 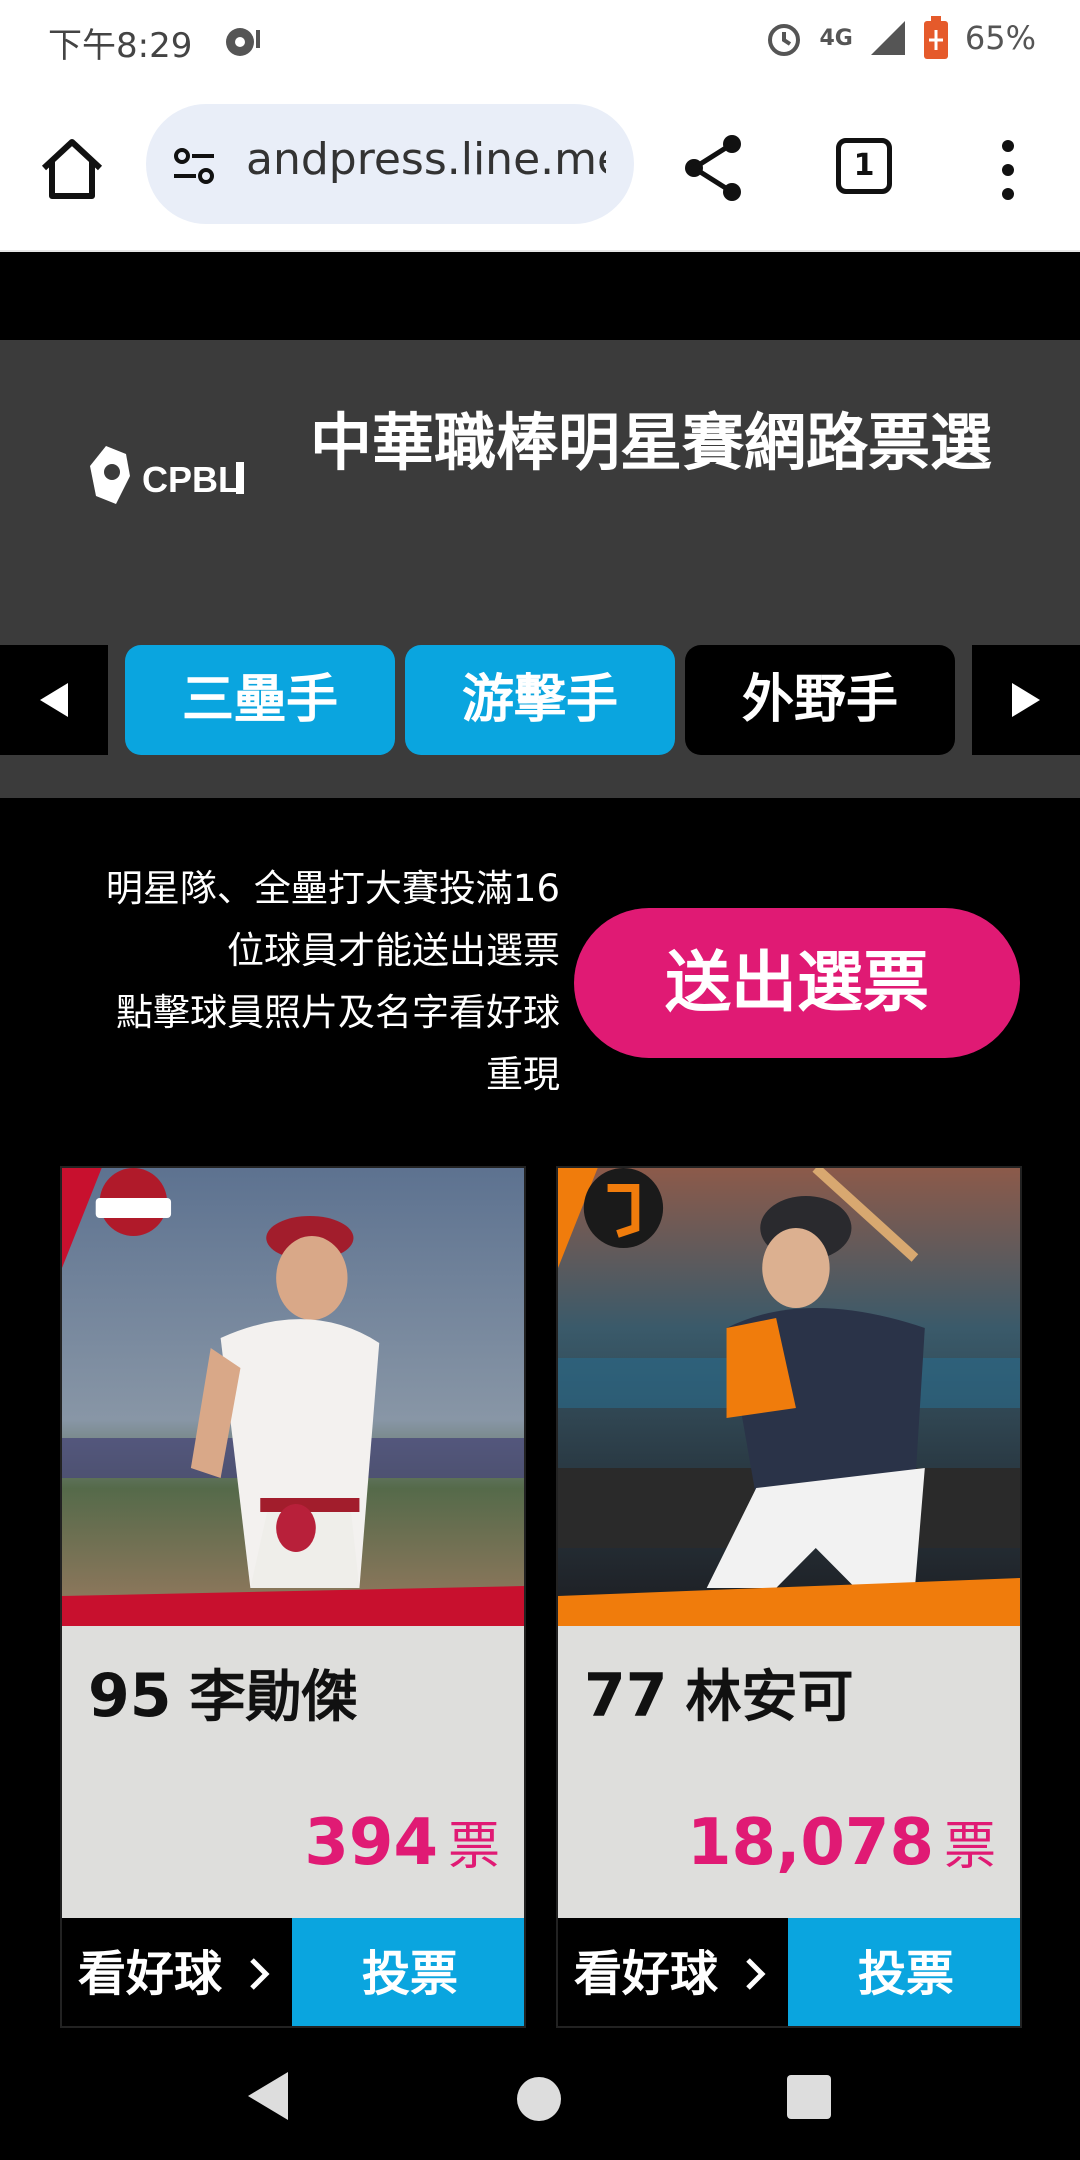 What do you see at coordinates (310, 982) in the screenshot?
I see `voting-notice: 明星隊、全壘打大賽投滿16 位球員才能送出選票 點擊球員照片及名字看好球 重現` at bounding box center [310, 982].